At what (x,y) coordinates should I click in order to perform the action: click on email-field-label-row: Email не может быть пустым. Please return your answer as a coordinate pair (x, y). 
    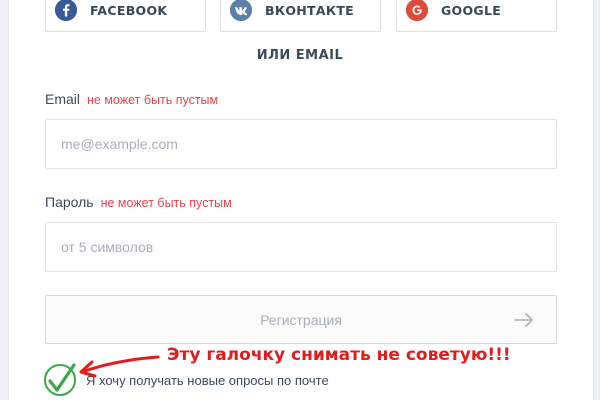
    Looking at the image, I should click on (131, 99).